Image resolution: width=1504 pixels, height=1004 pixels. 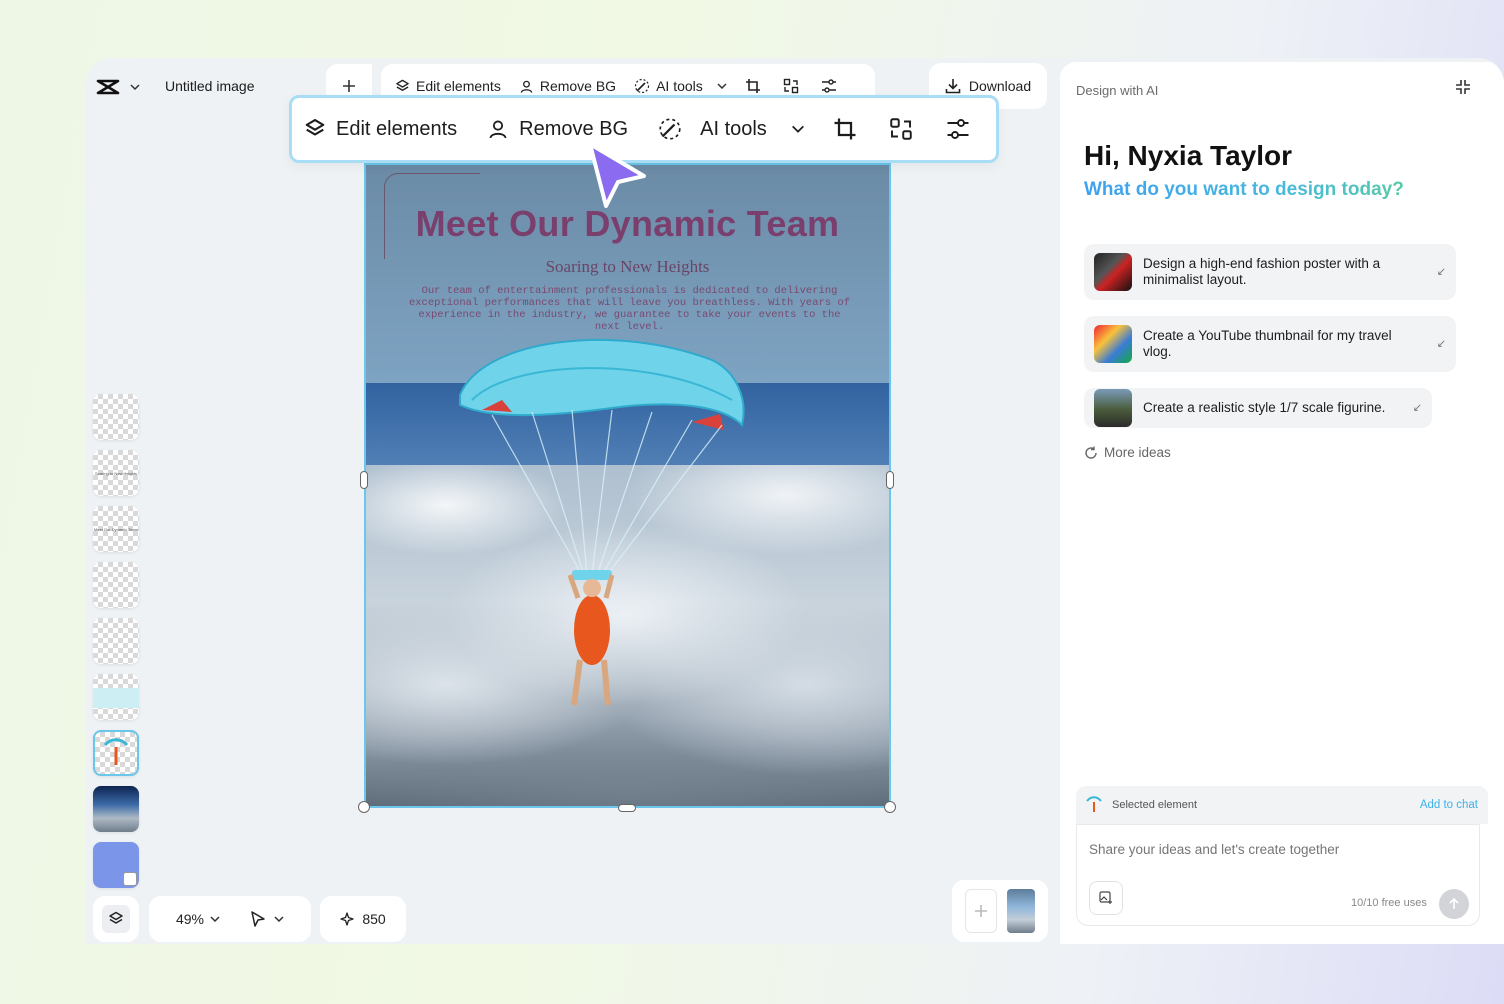 What do you see at coordinates (1244, 189) in the screenshot?
I see `design-prompt-heading: What do you want to design today?` at bounding box center [1244, 189].